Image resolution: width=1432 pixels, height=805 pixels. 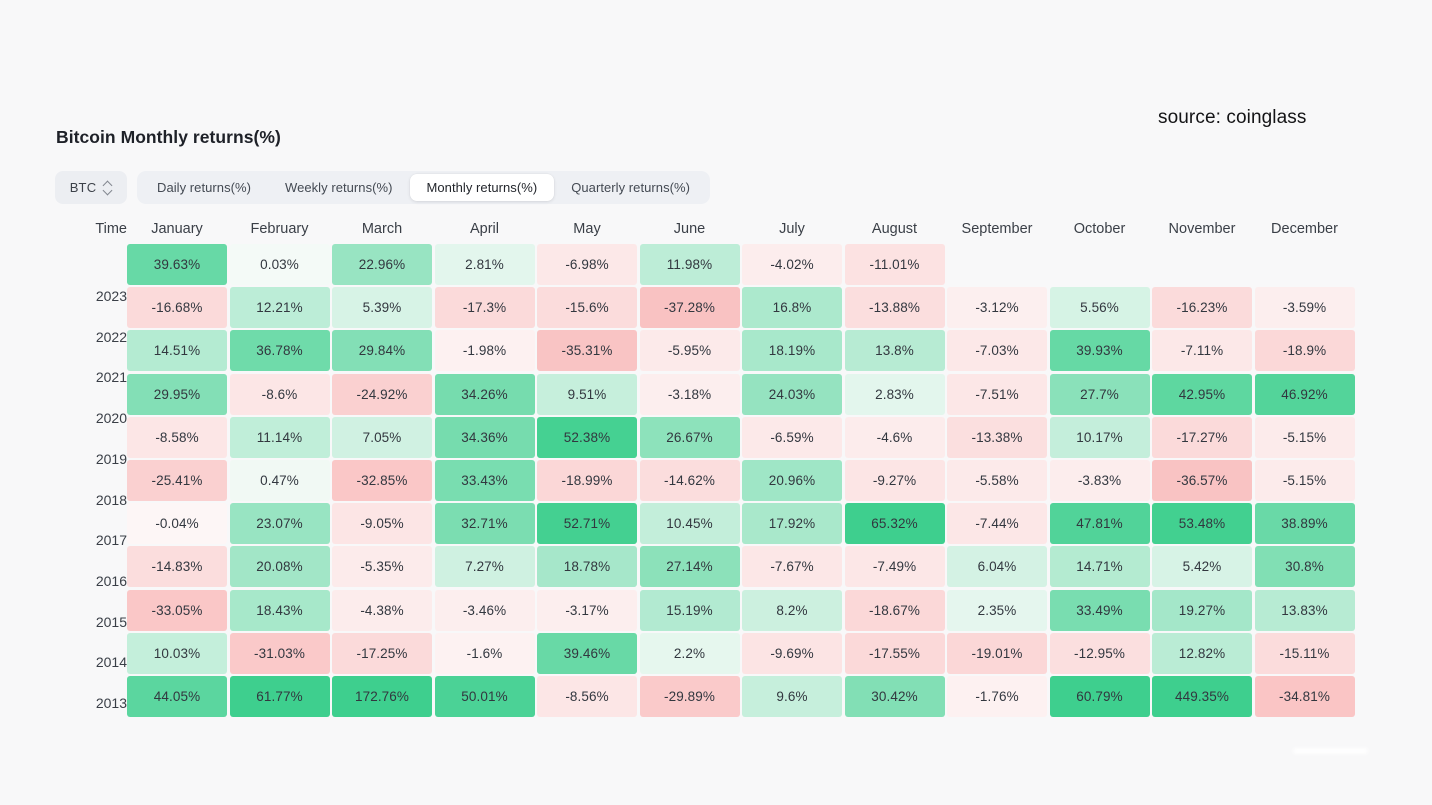 What do you see at coordinates (177, 437) in the screenshot?
I see `heatmap-cell: -8.58%` at bounding box center [177, 437].